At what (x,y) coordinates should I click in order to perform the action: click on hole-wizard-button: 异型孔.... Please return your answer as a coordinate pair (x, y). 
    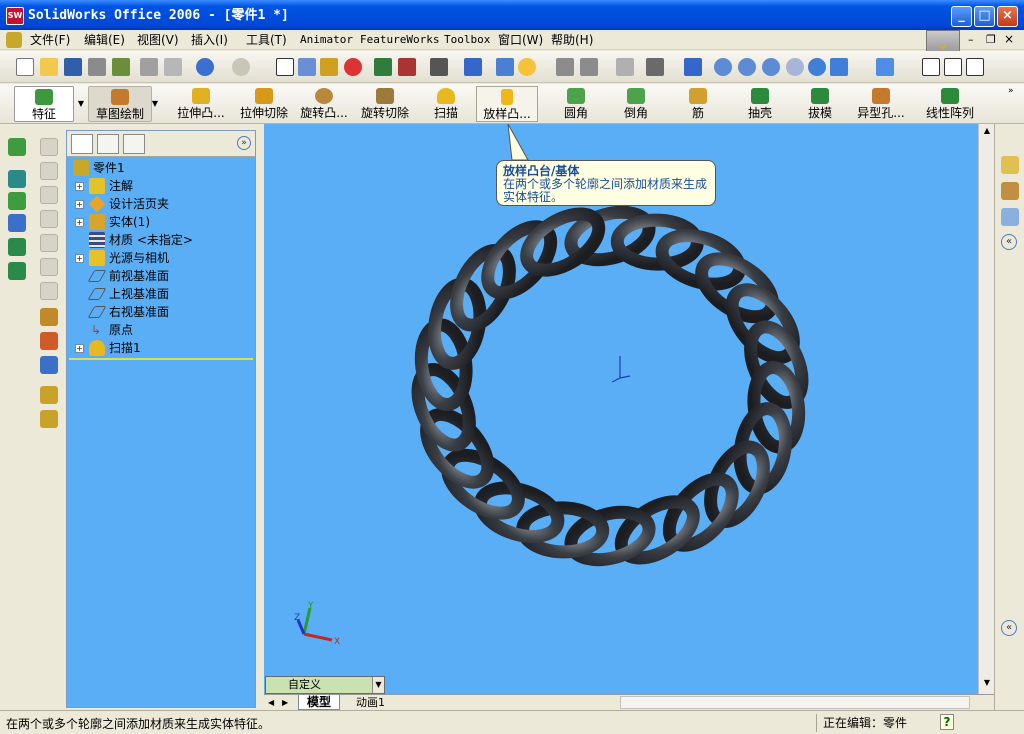
    Looking at the image, I should click on (881, 104).